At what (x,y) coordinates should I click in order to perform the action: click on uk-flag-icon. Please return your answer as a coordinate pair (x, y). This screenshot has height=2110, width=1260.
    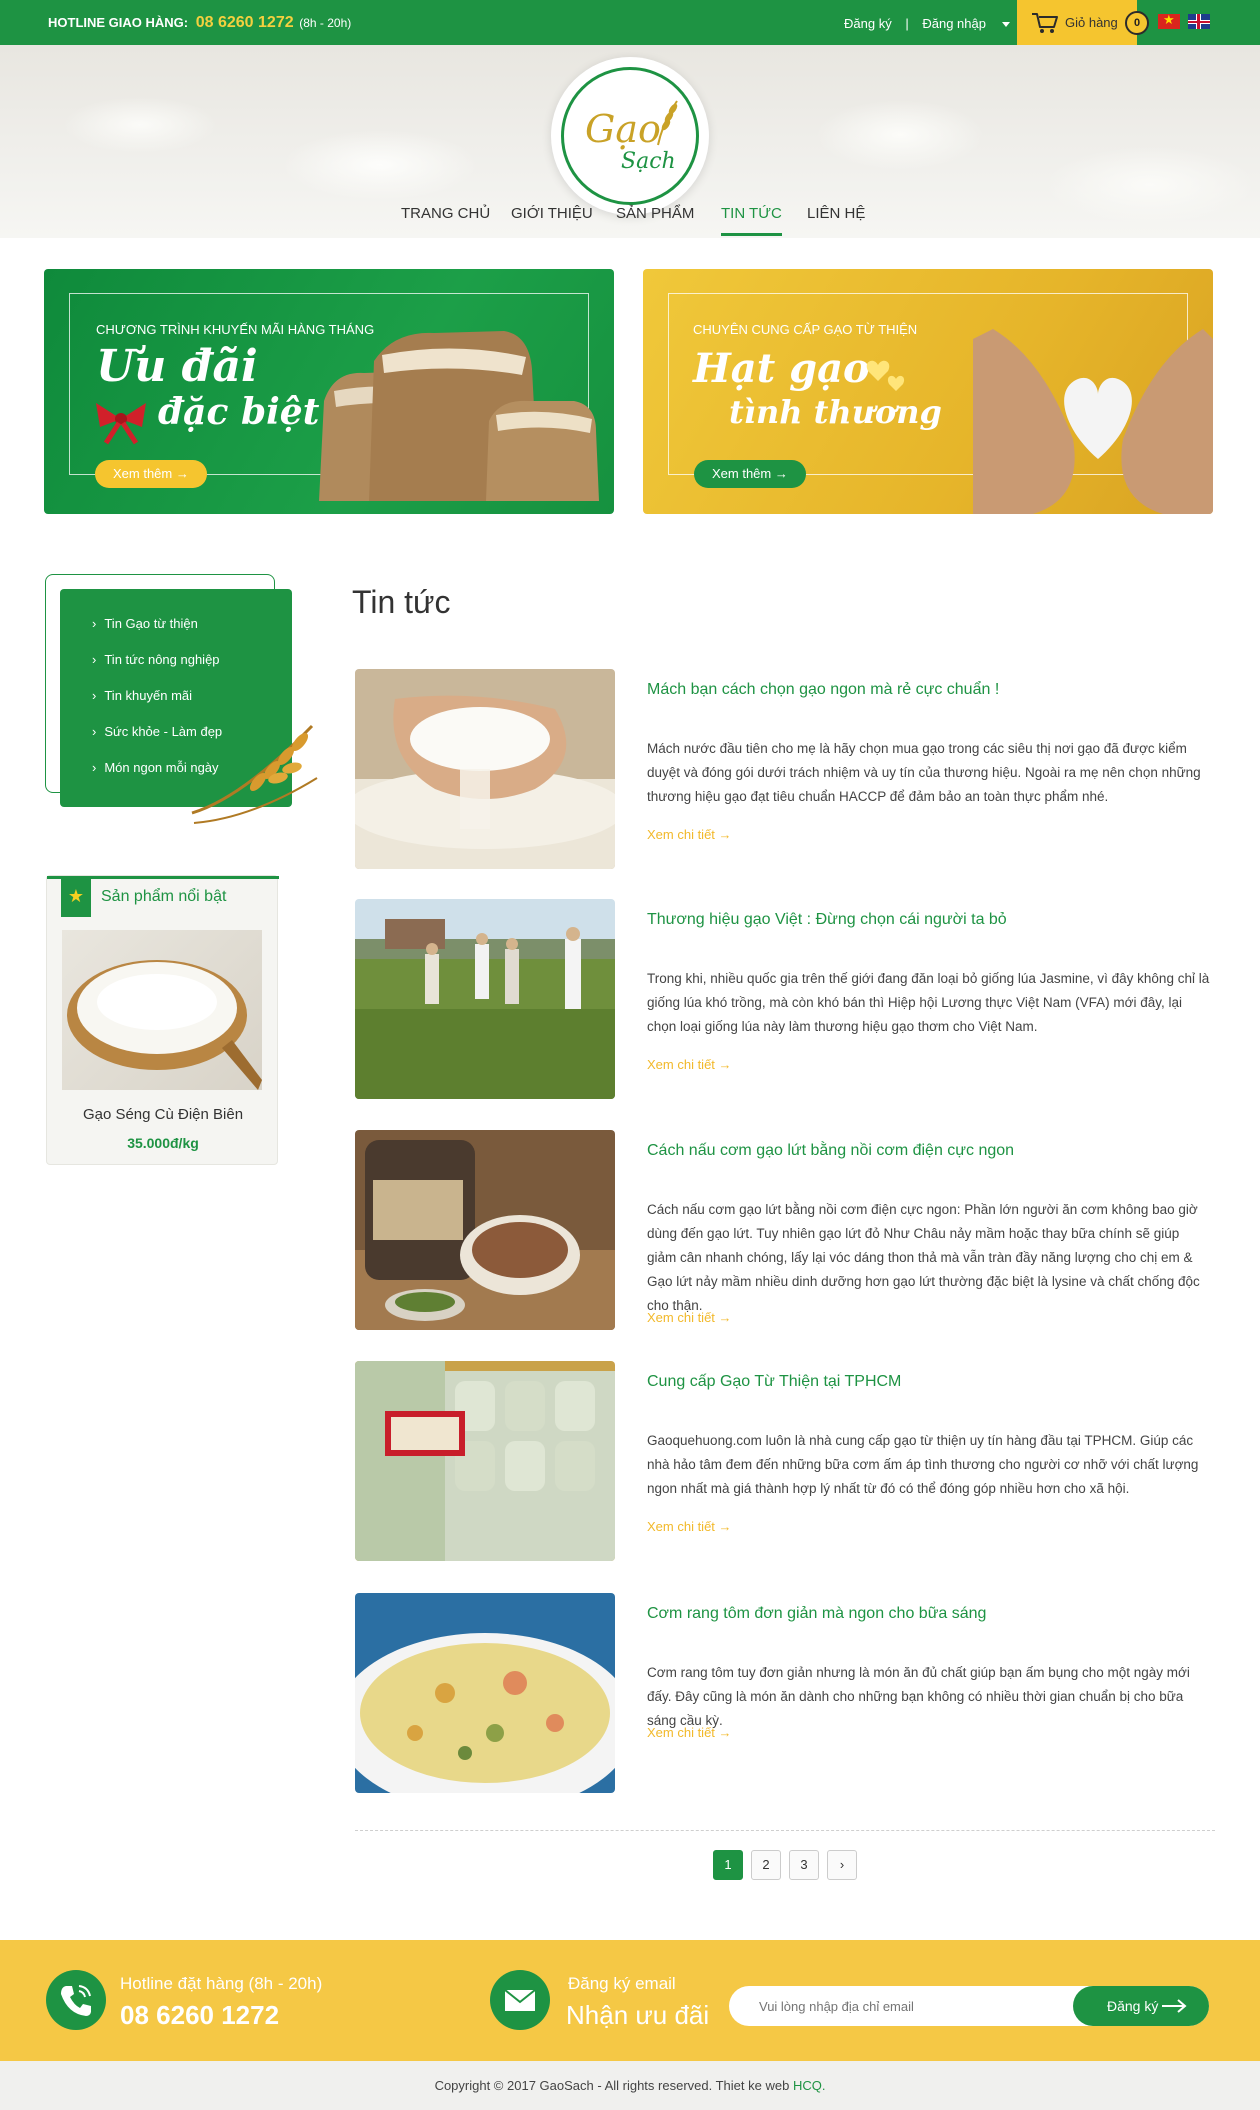
    Looking at the image, I should click on (1199, 21).